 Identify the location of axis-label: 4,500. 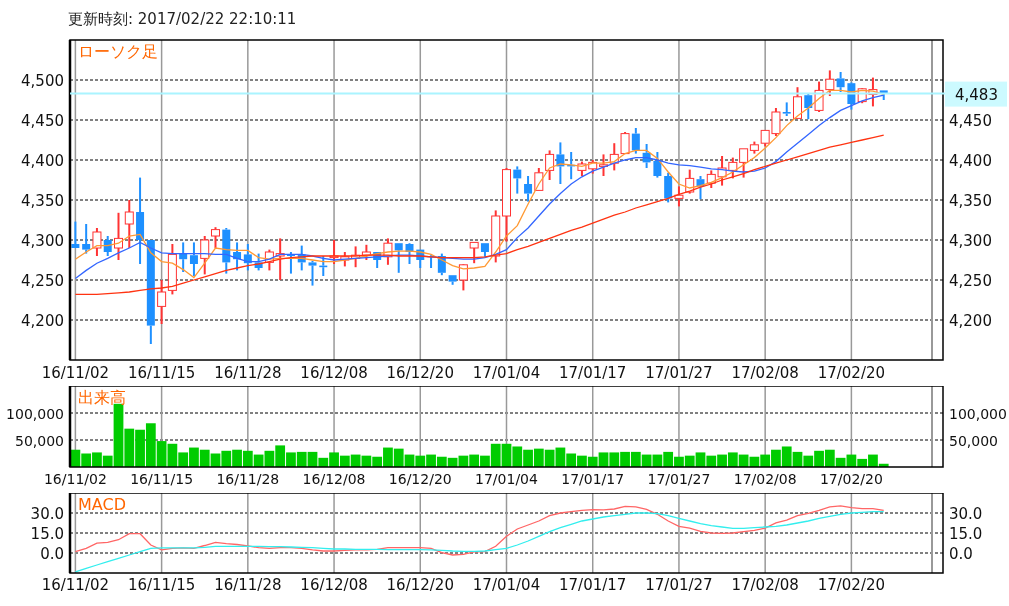
(42, 81).